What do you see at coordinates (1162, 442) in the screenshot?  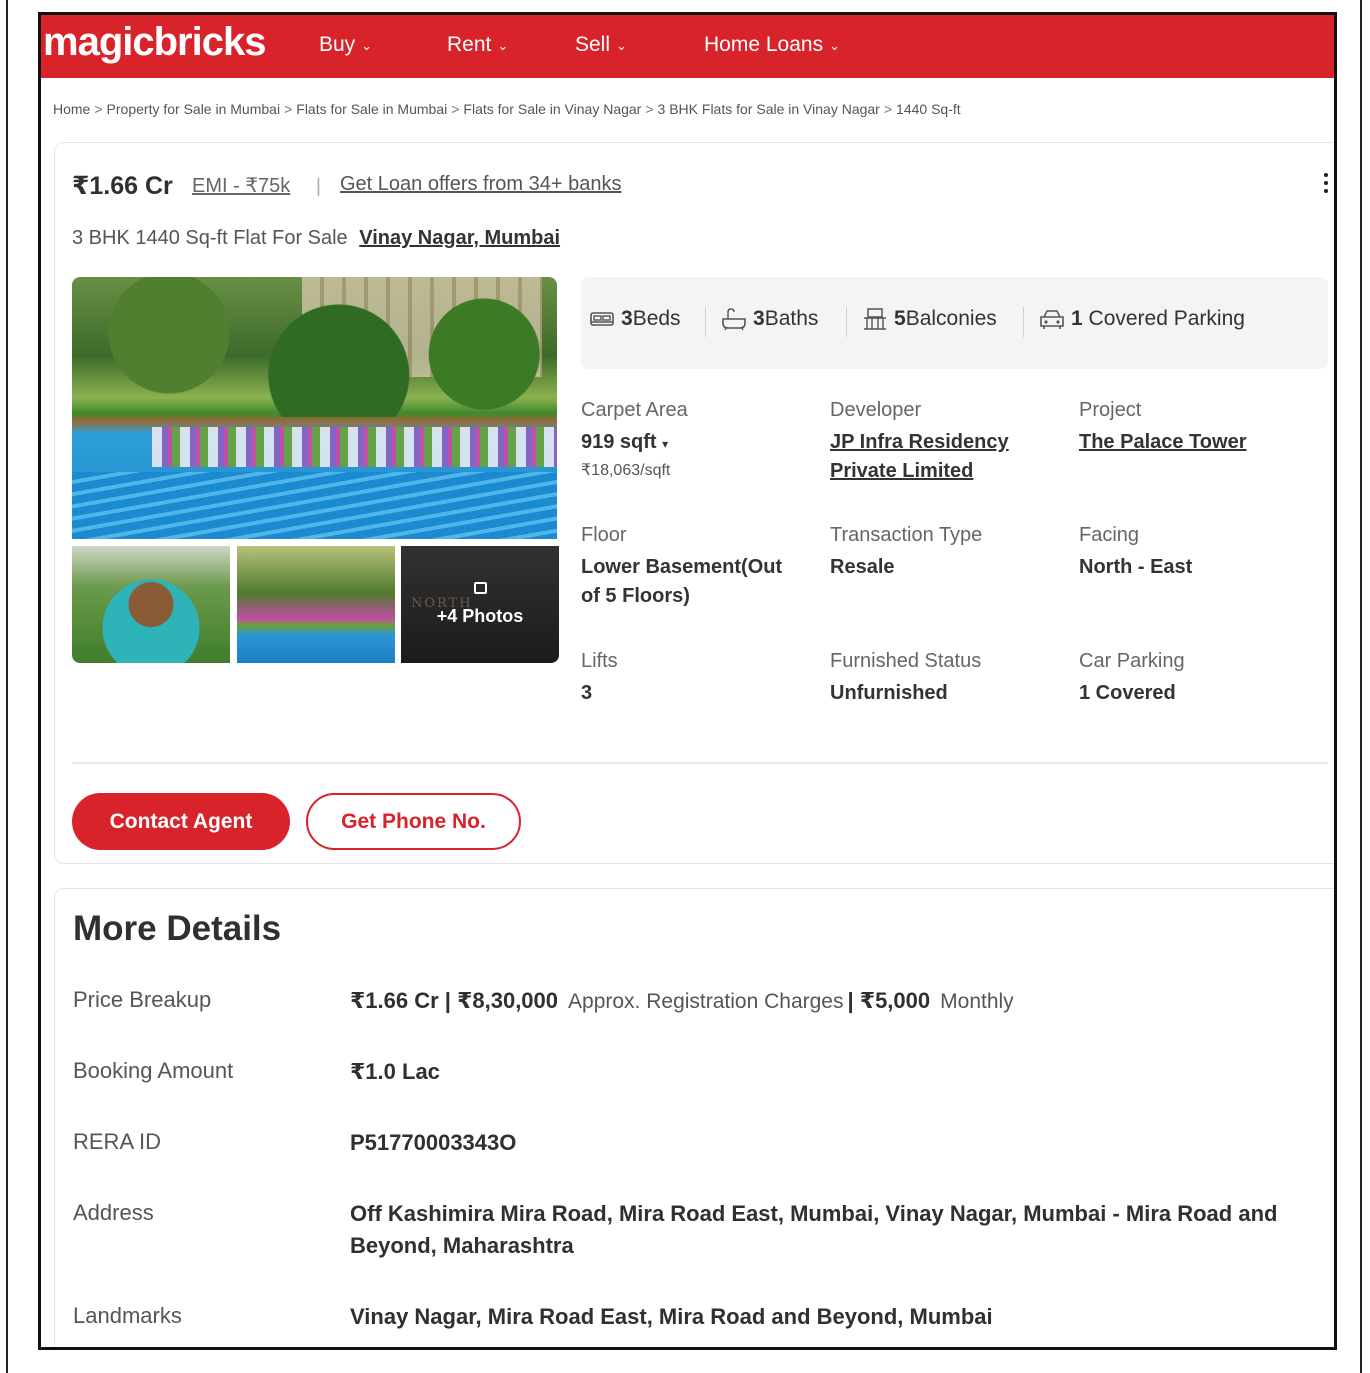 I see `project-link: The Palace Tower` at bounding box center [1162, 442].